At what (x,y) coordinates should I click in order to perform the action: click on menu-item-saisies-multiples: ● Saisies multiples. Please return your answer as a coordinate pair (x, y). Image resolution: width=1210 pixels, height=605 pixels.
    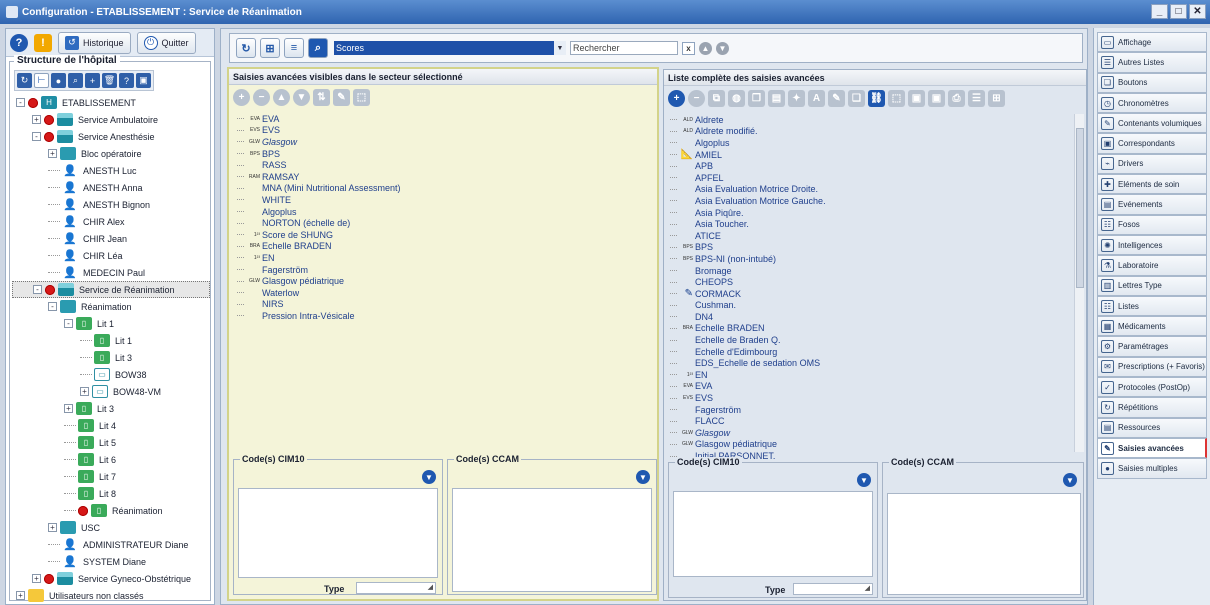
    Looking at the image, I should click on (1152, 468).